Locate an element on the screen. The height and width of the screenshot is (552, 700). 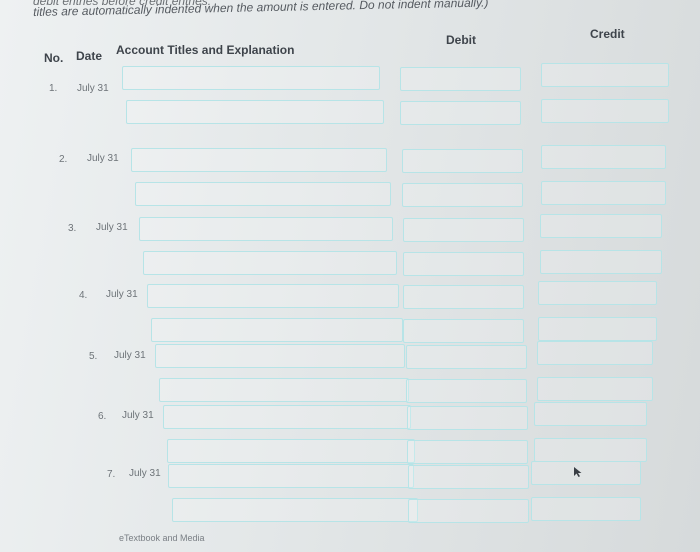
header-date: Date is located at coordinates (89, 56).